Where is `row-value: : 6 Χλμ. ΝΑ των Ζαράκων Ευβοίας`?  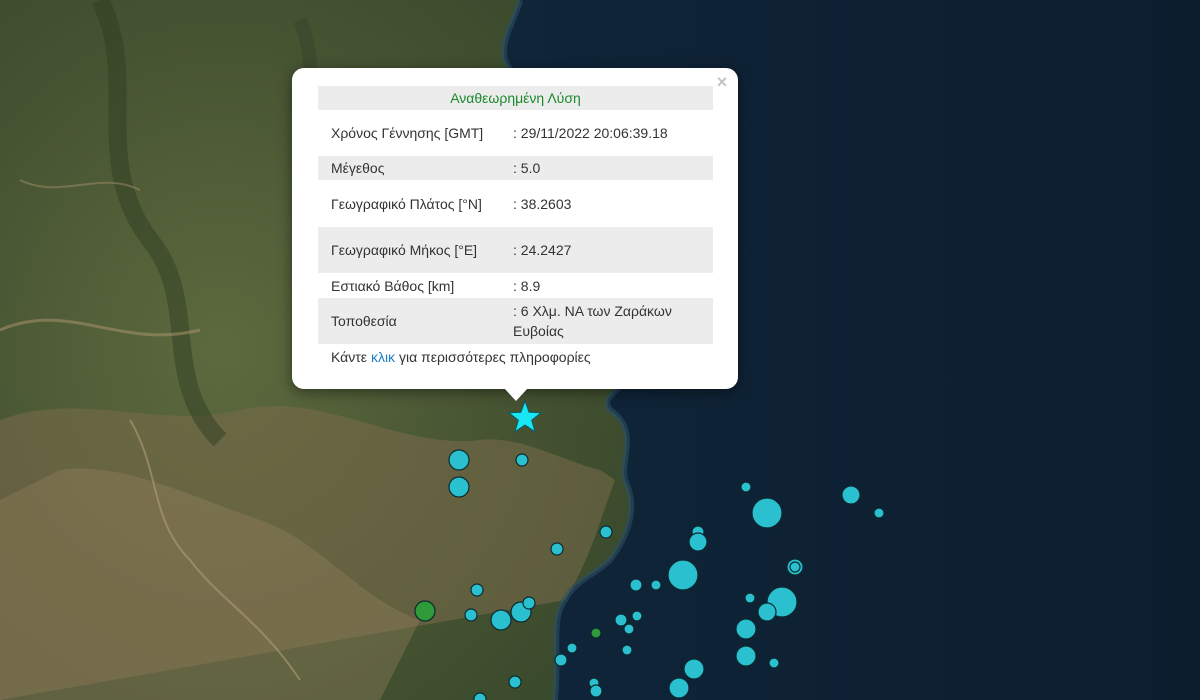 row-value: : 6 Χλμ. ΝΑ των Ζαράκων Ευβοίας is located at coordinates (606, 321).